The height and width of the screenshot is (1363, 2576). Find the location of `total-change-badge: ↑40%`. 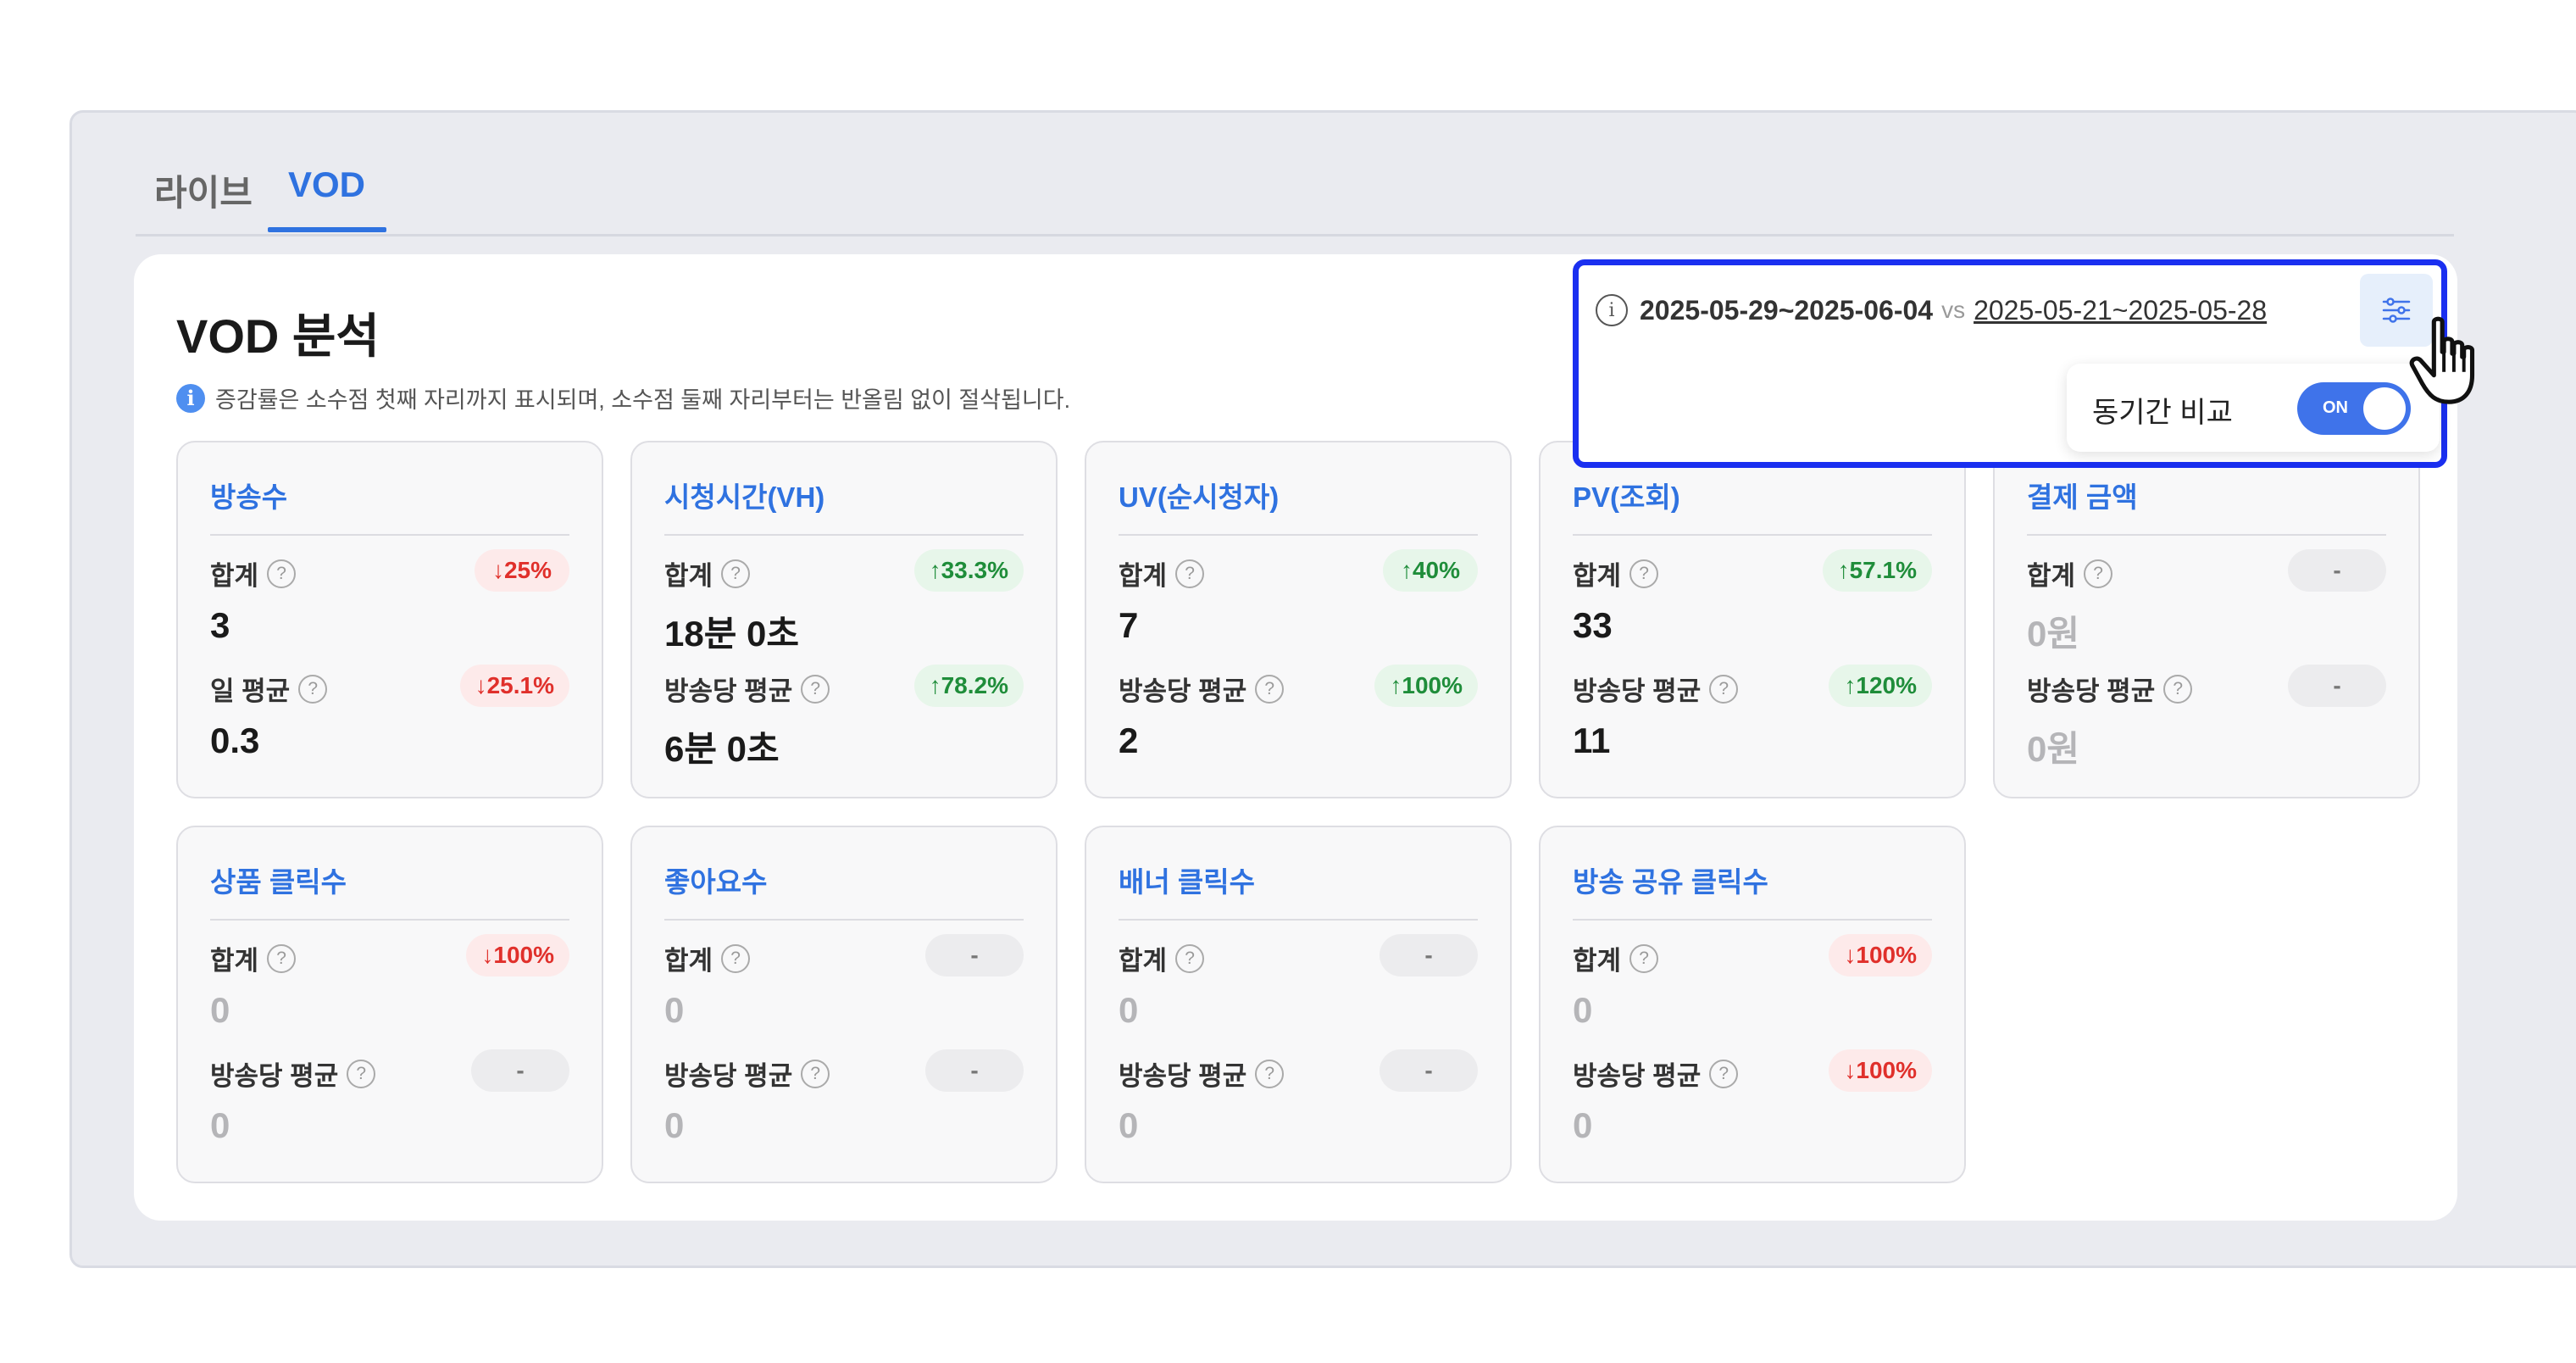

total-change-badge: ↑40% is located at coordinates (1430, 570).